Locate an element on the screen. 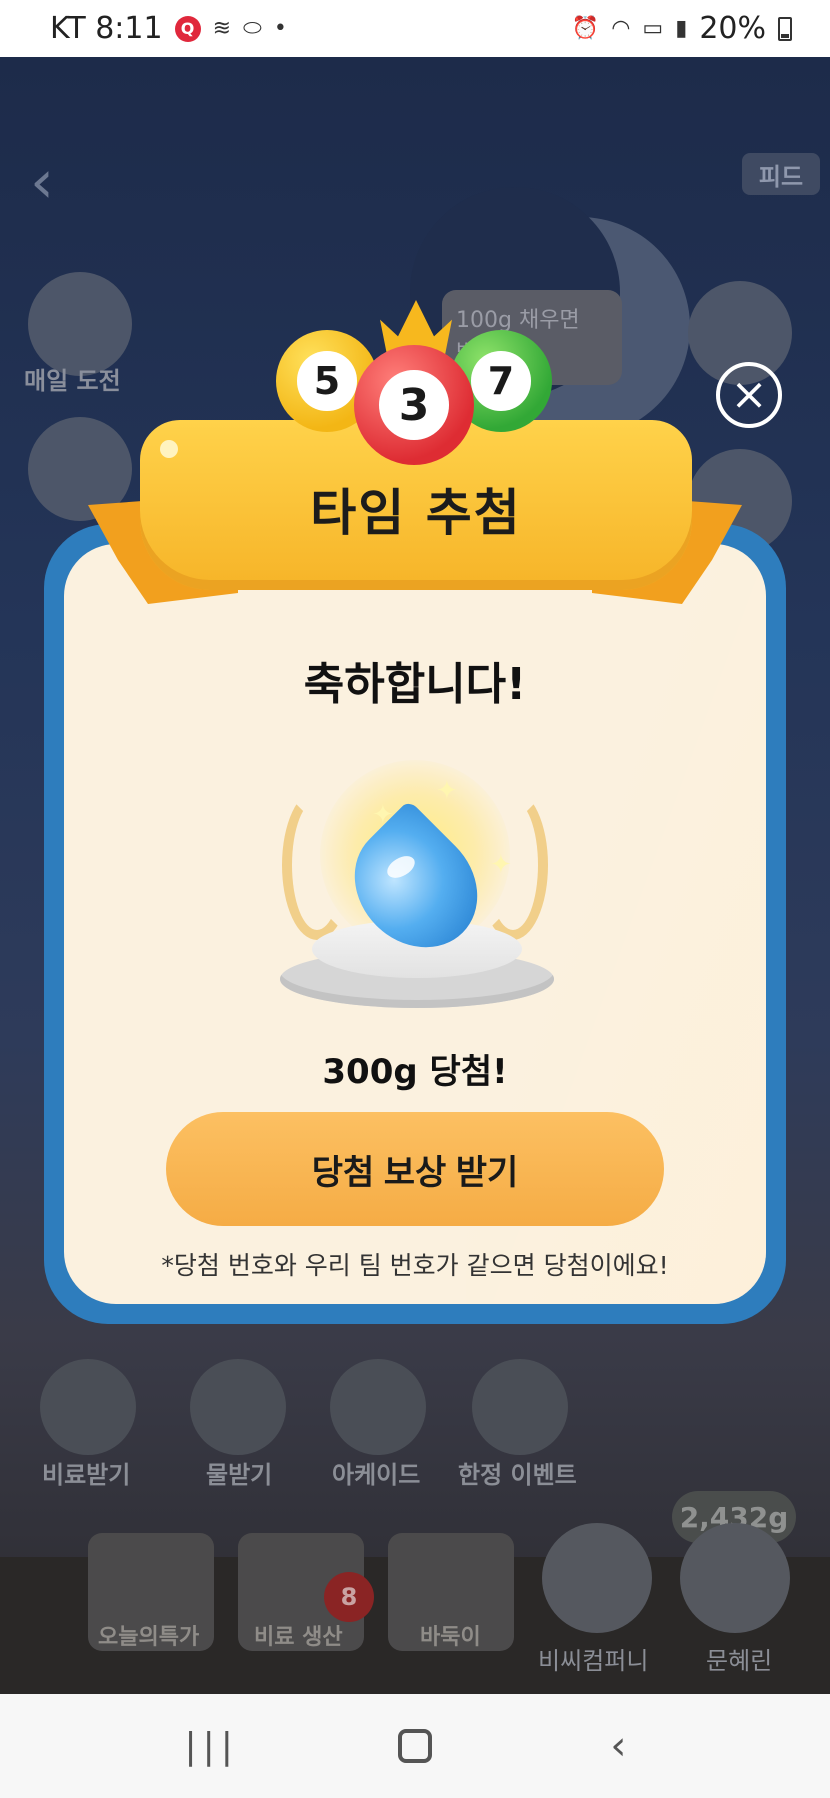  signal-icon: ▮ is located at coordinates (681, 28).